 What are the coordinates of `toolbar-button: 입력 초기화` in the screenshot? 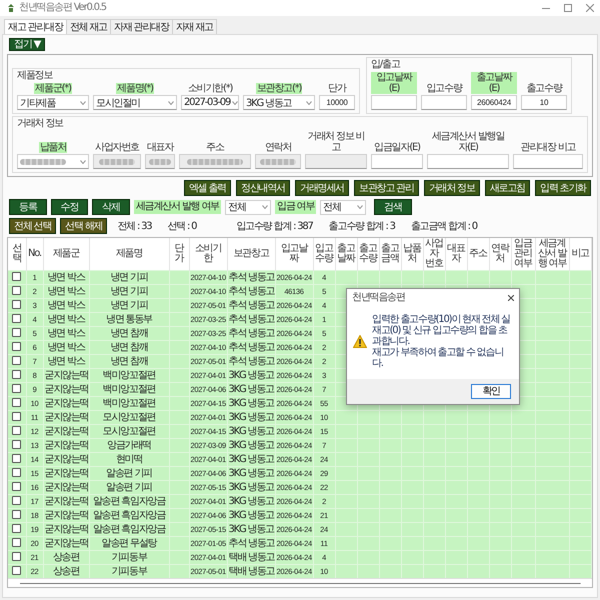 It's located at (563, 188).